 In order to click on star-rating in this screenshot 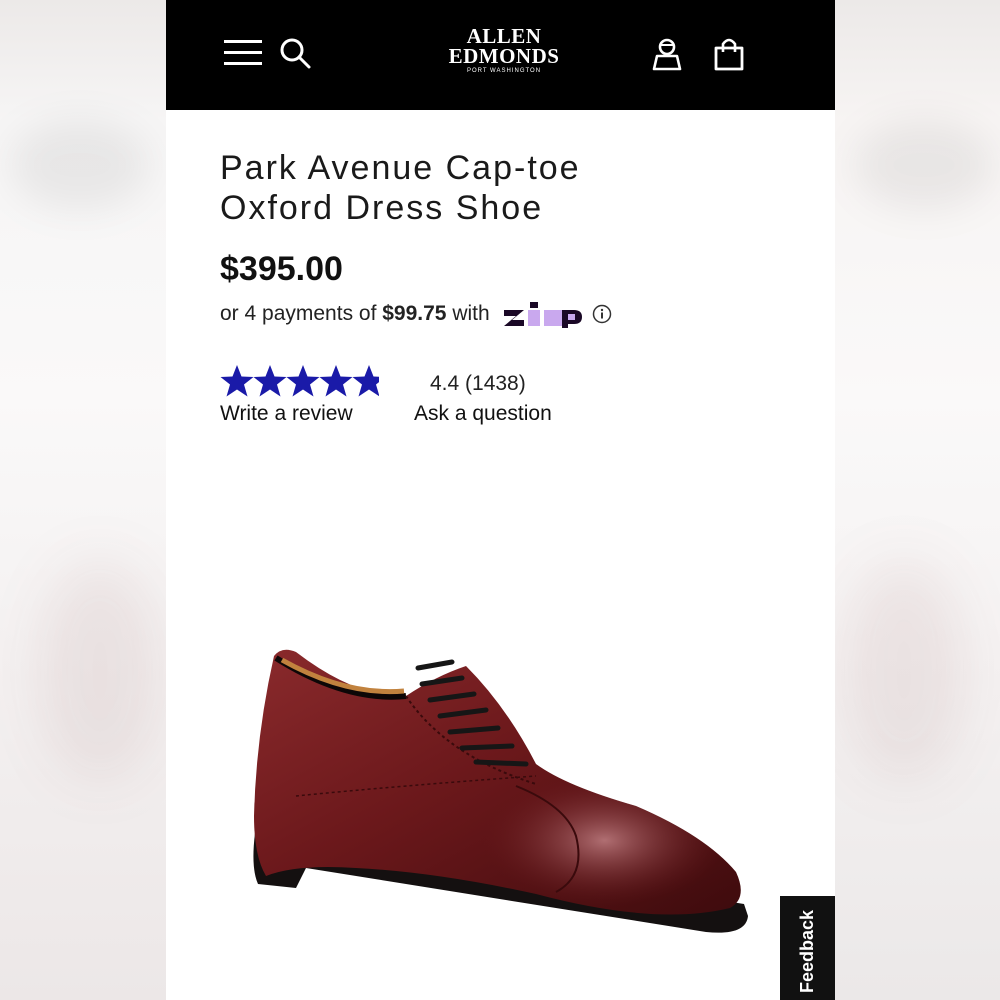, I will do `click(303, 383)`.